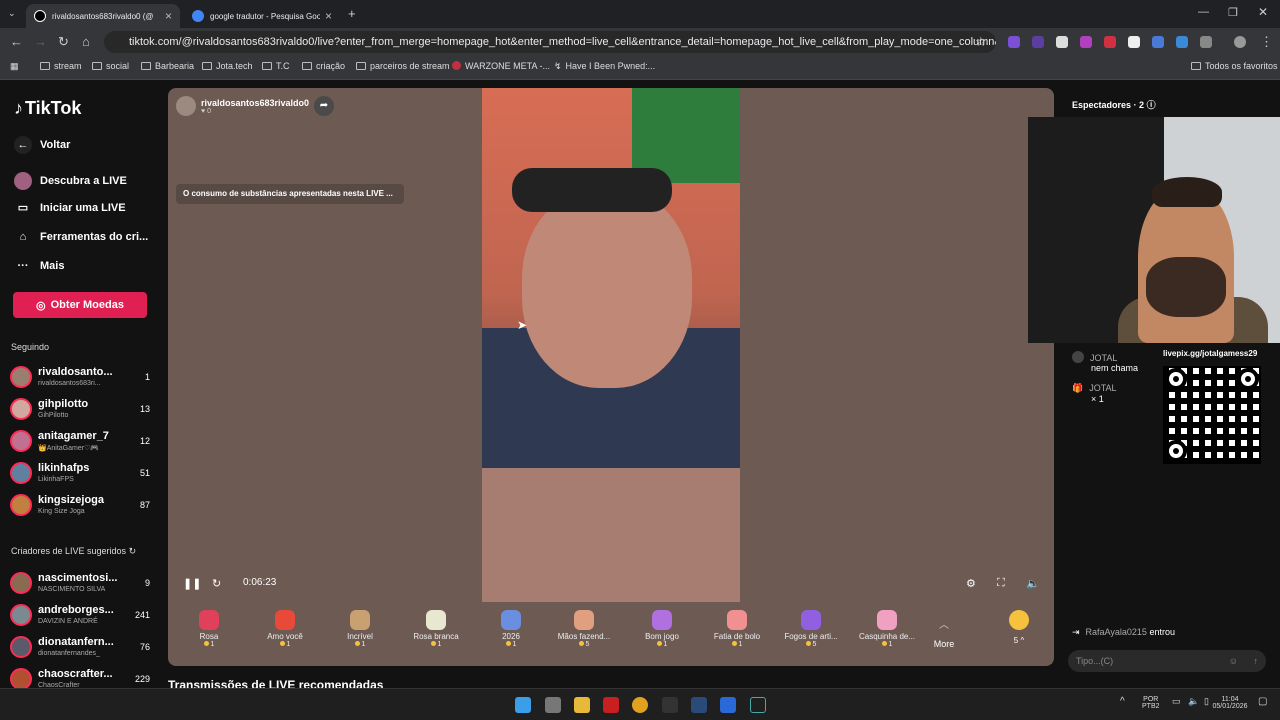 The height and width of the screenshot is (720, 1280). What do you see at coordinates (1210, 353) in the screenshot?
I see `overlay-link: livepix.gg/jotalgamess29` at bounding box center [1210, 353].